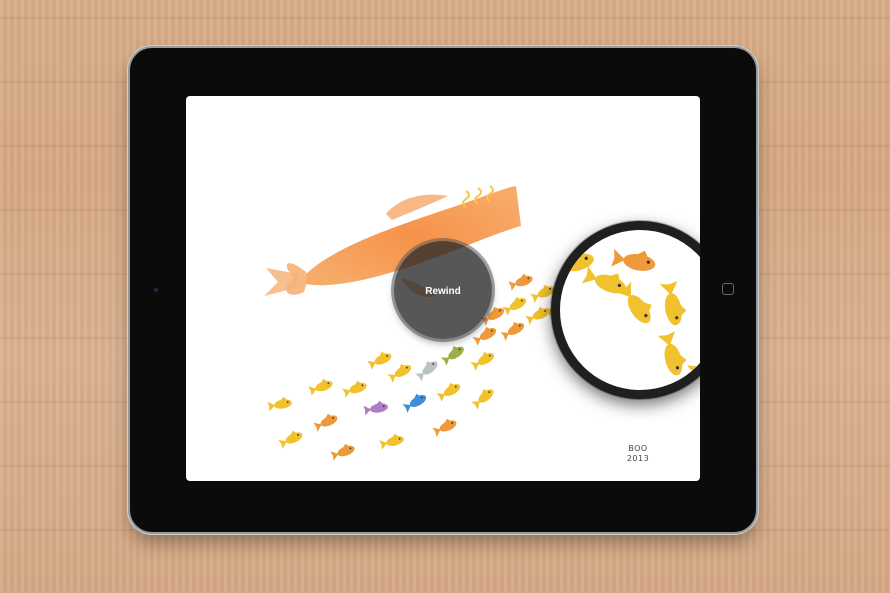  I want to click on rewind-button: Rewind, so click(443, 290).